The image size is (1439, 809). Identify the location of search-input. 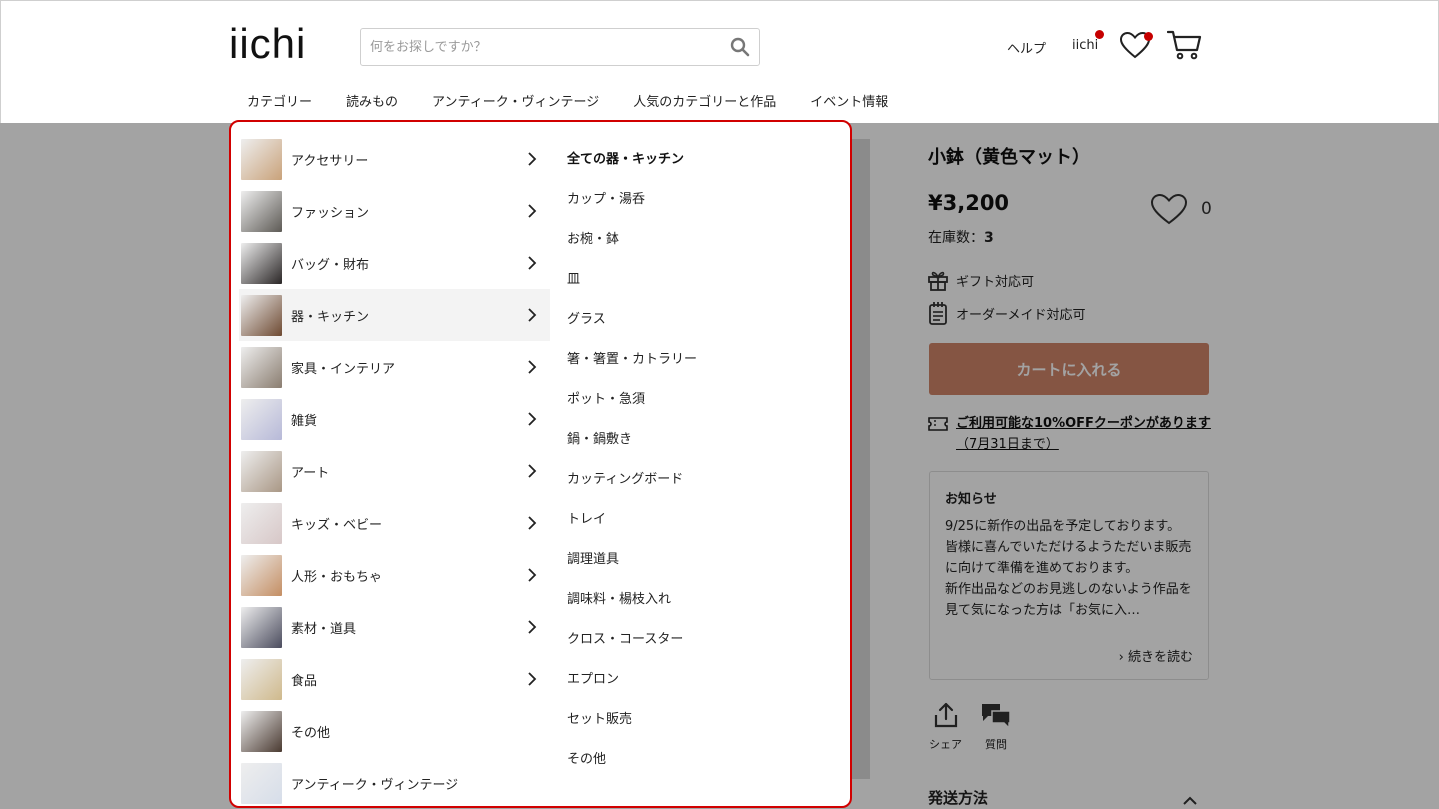
(536, 47).